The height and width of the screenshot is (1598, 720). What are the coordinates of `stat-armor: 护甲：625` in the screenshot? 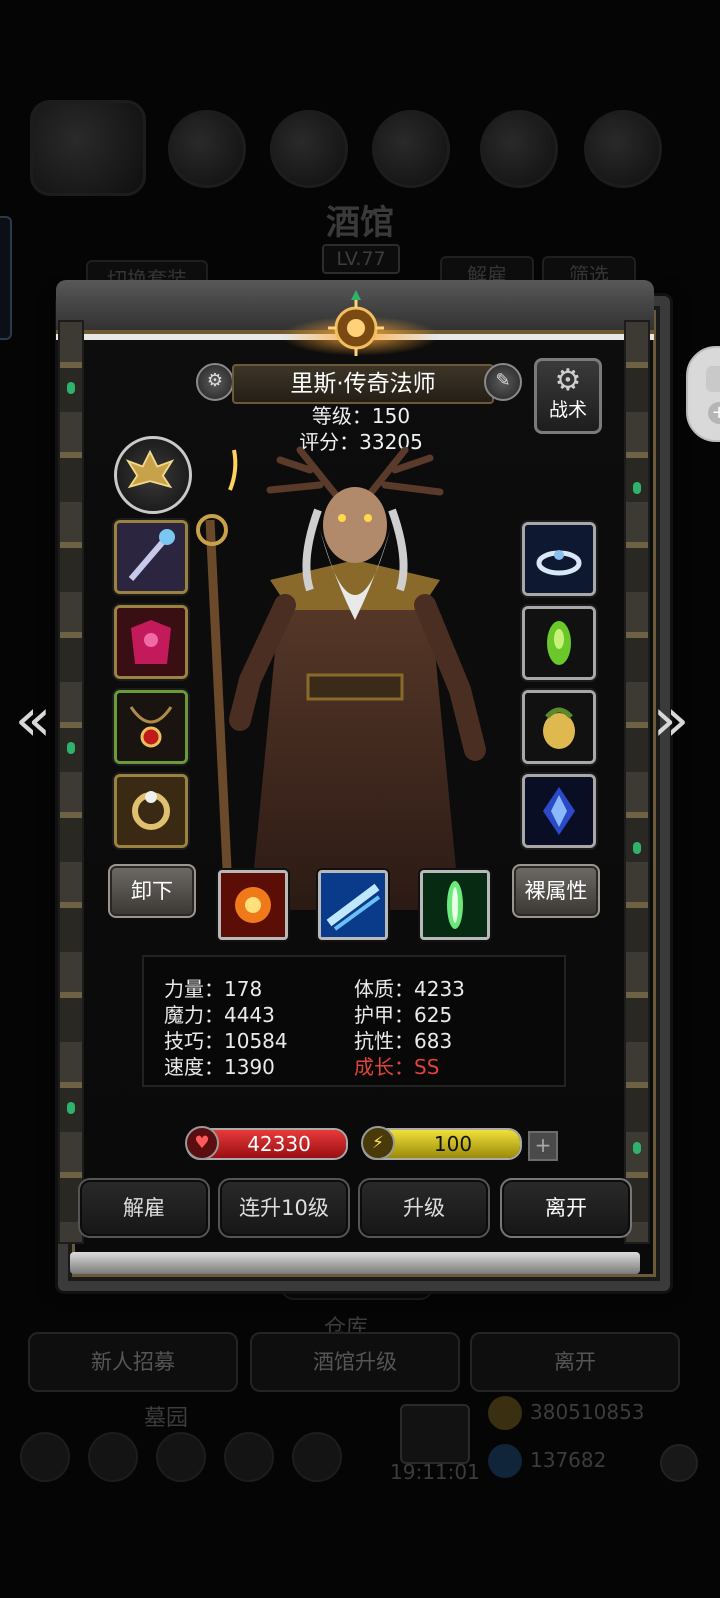 It's located at (403, 1015).